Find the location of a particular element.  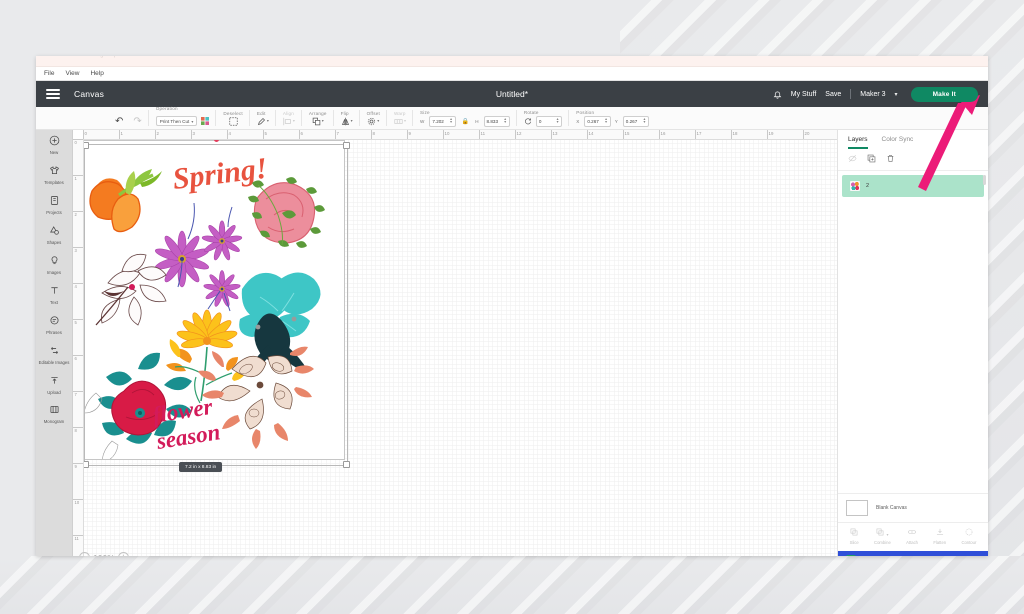

tab-layers: Layers is located at coordinates (858, 142).